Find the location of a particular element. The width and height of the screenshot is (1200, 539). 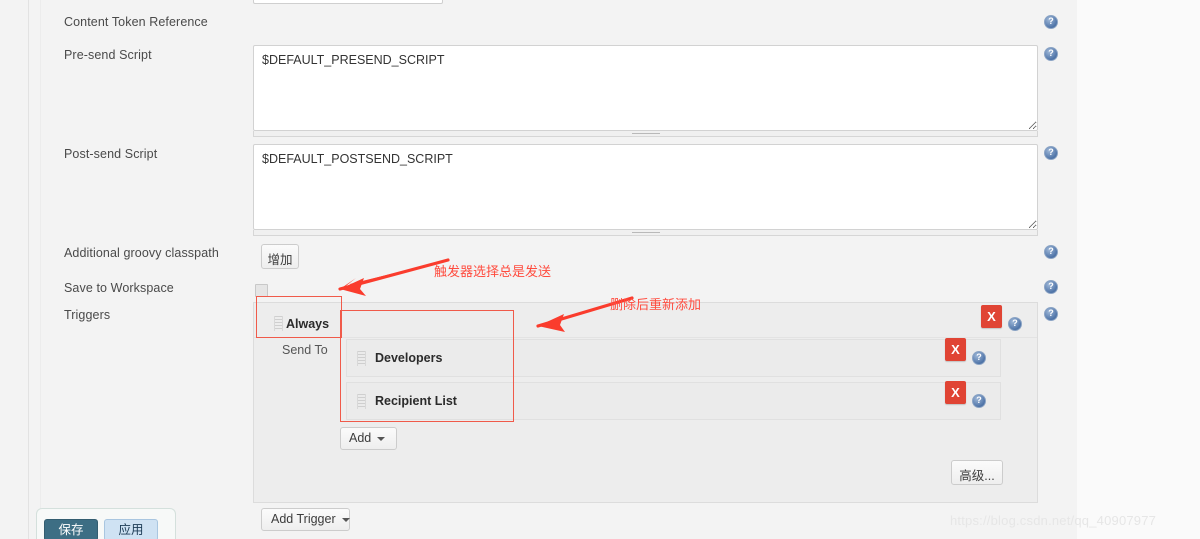

save-button: 保存 is located at coordinates (71, 529).